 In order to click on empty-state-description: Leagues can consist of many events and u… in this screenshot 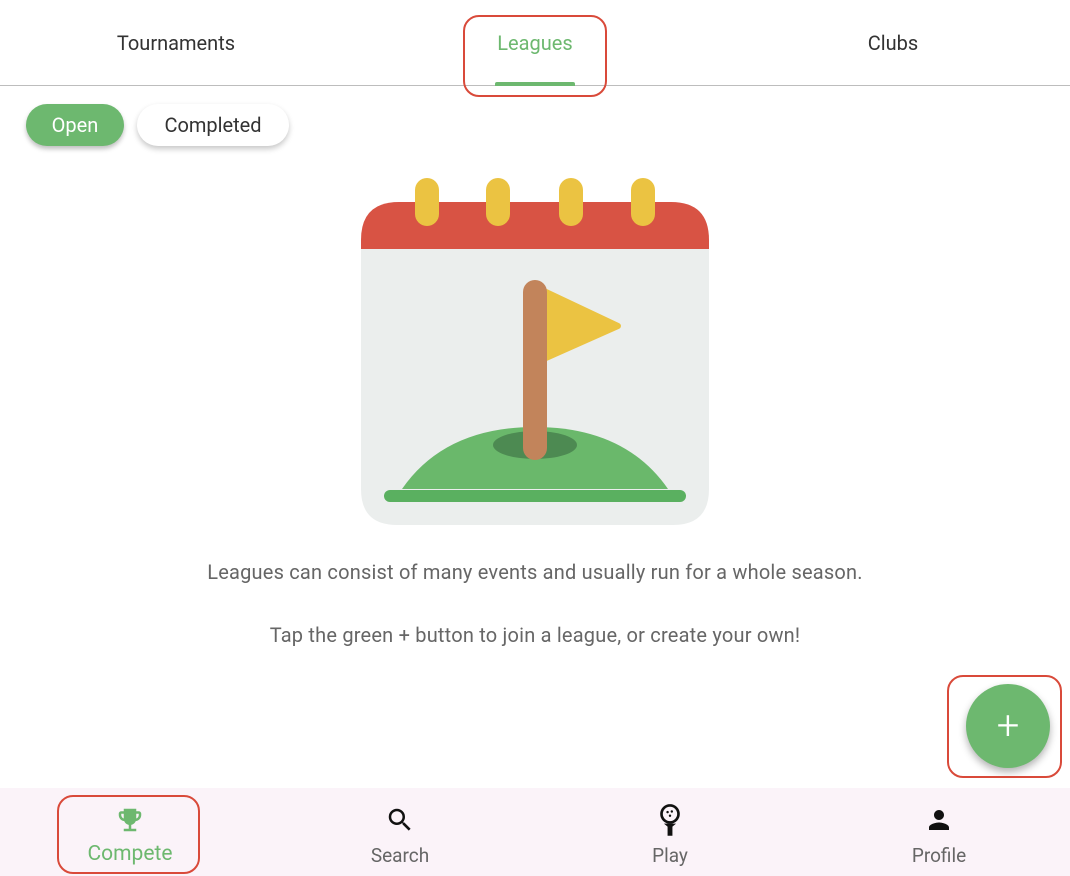, I will do `click(535, 572)`.